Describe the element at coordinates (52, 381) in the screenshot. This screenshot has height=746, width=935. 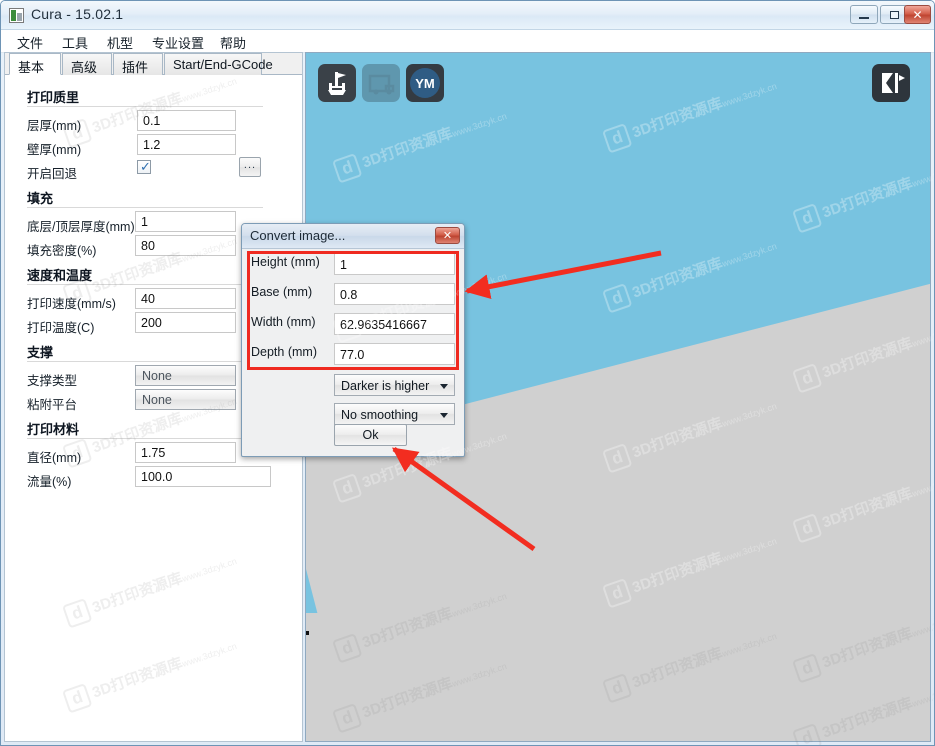
I see `label-support-type: 支撑类型` at that location.